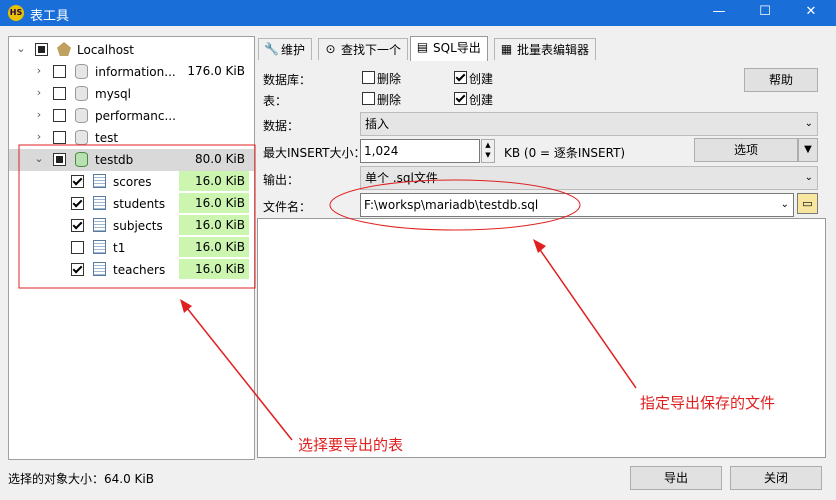 The image size is (836, 500). Describe the element at coordinates (81, 479) in the screenshot. I see `status-text: 选择的对象大小：64.0 KiB` at that location.